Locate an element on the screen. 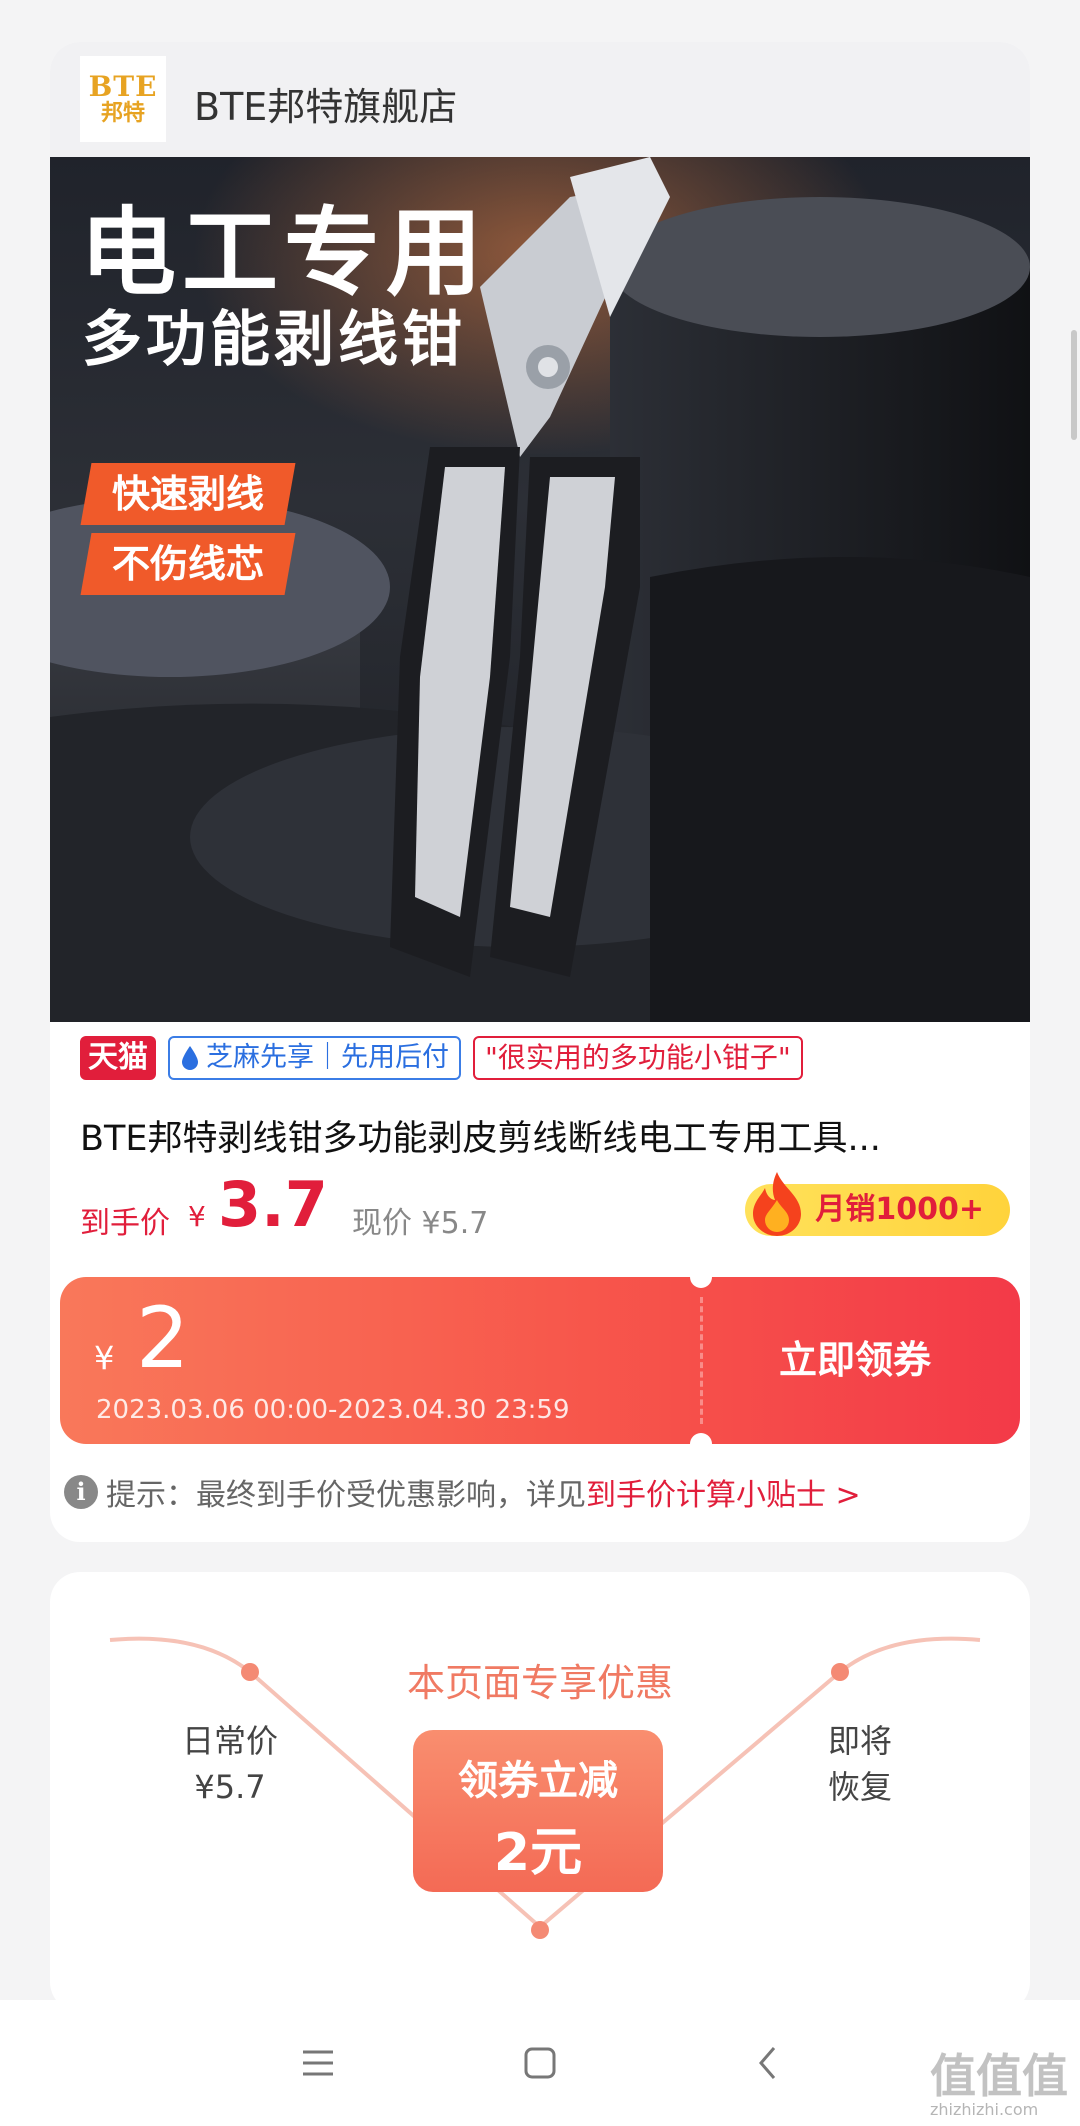 This screenshot has width=1080, height=2126. water-drop-icon is located at coordinates (190, 1058).